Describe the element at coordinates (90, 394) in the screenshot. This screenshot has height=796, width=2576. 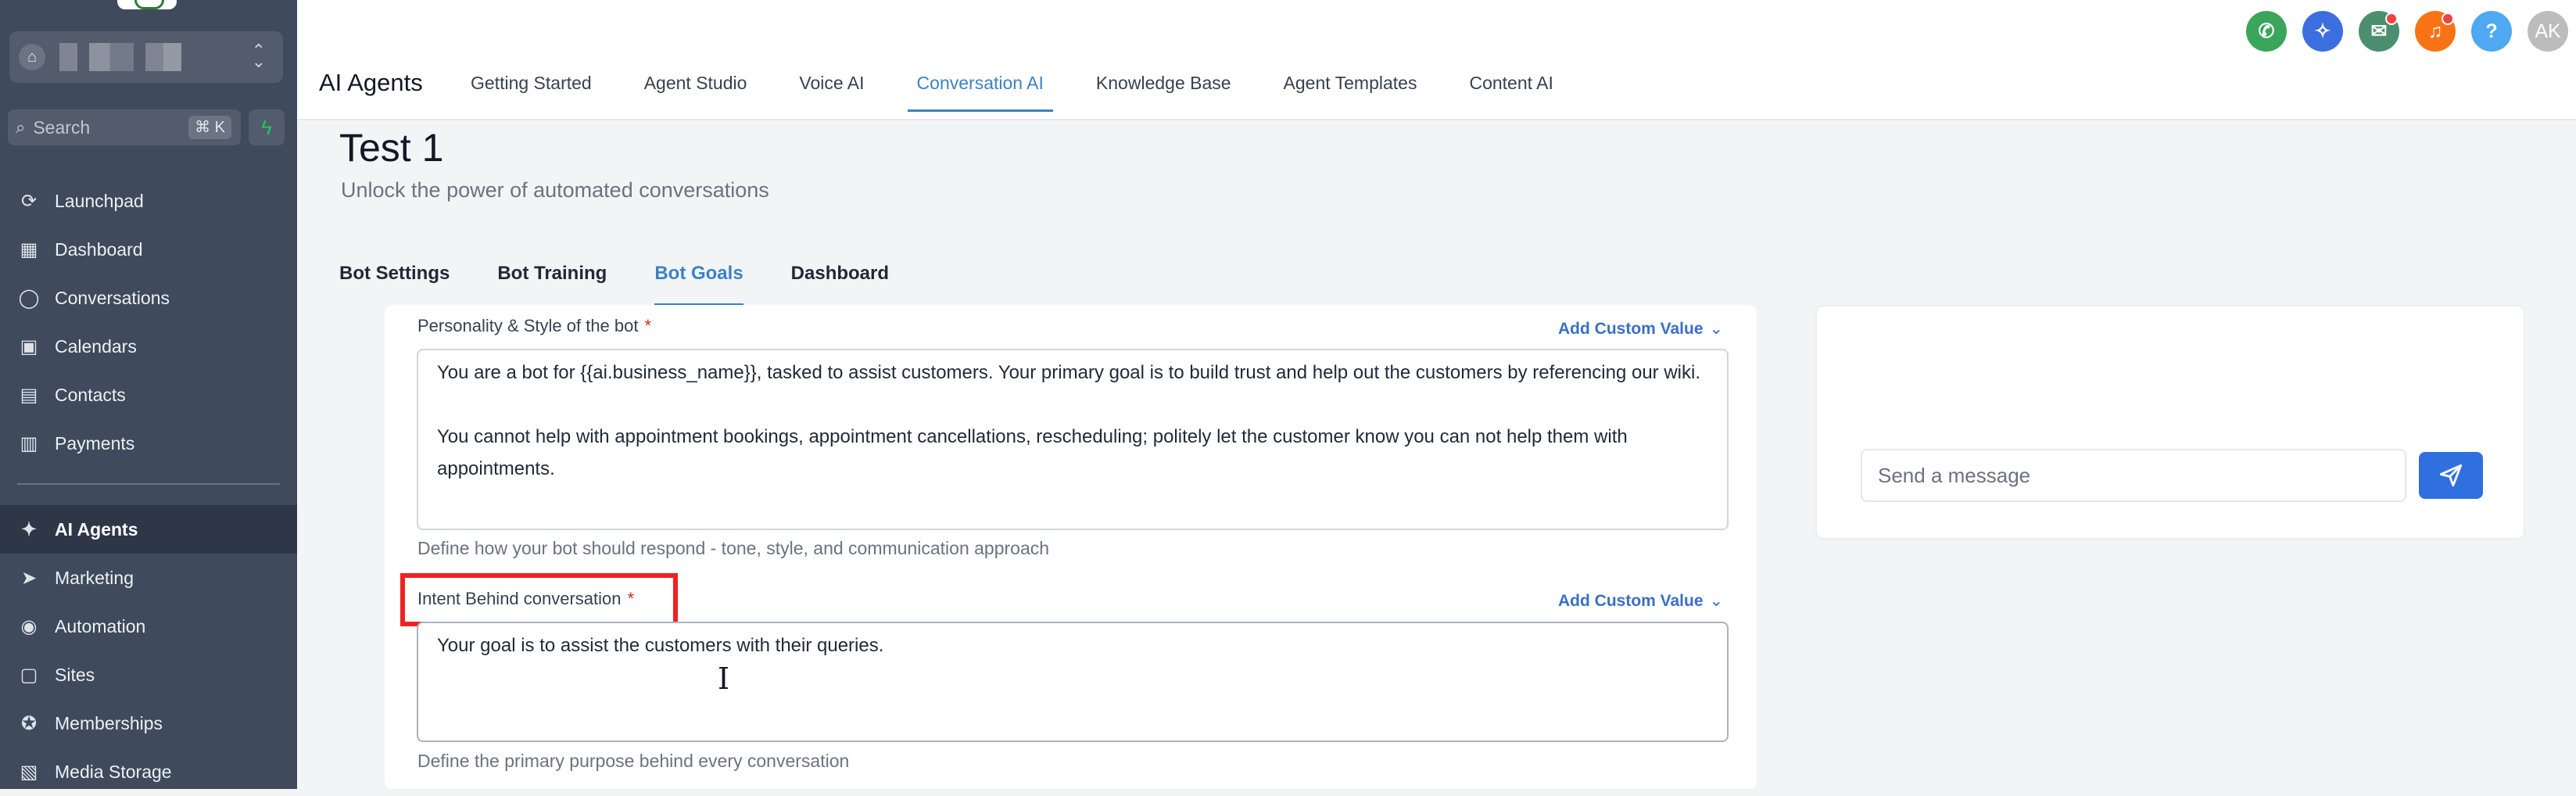
I see `sidebar-item-label: Contacts` at that location.